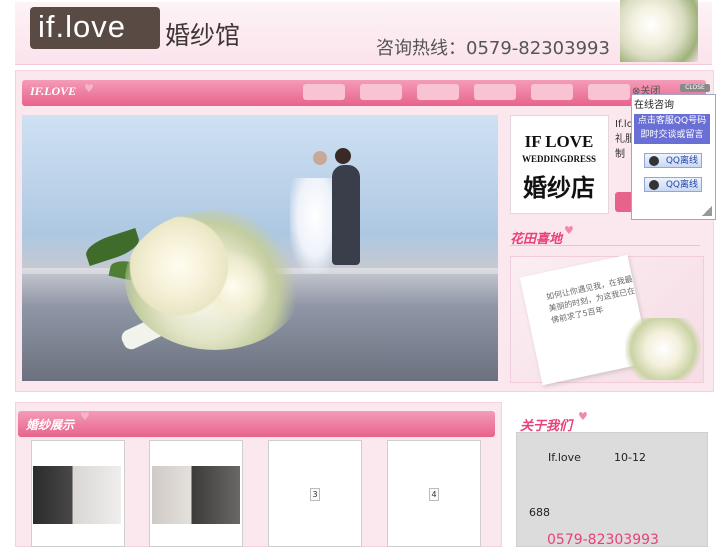  I want to click on header-flower-image, so click(659, 31).